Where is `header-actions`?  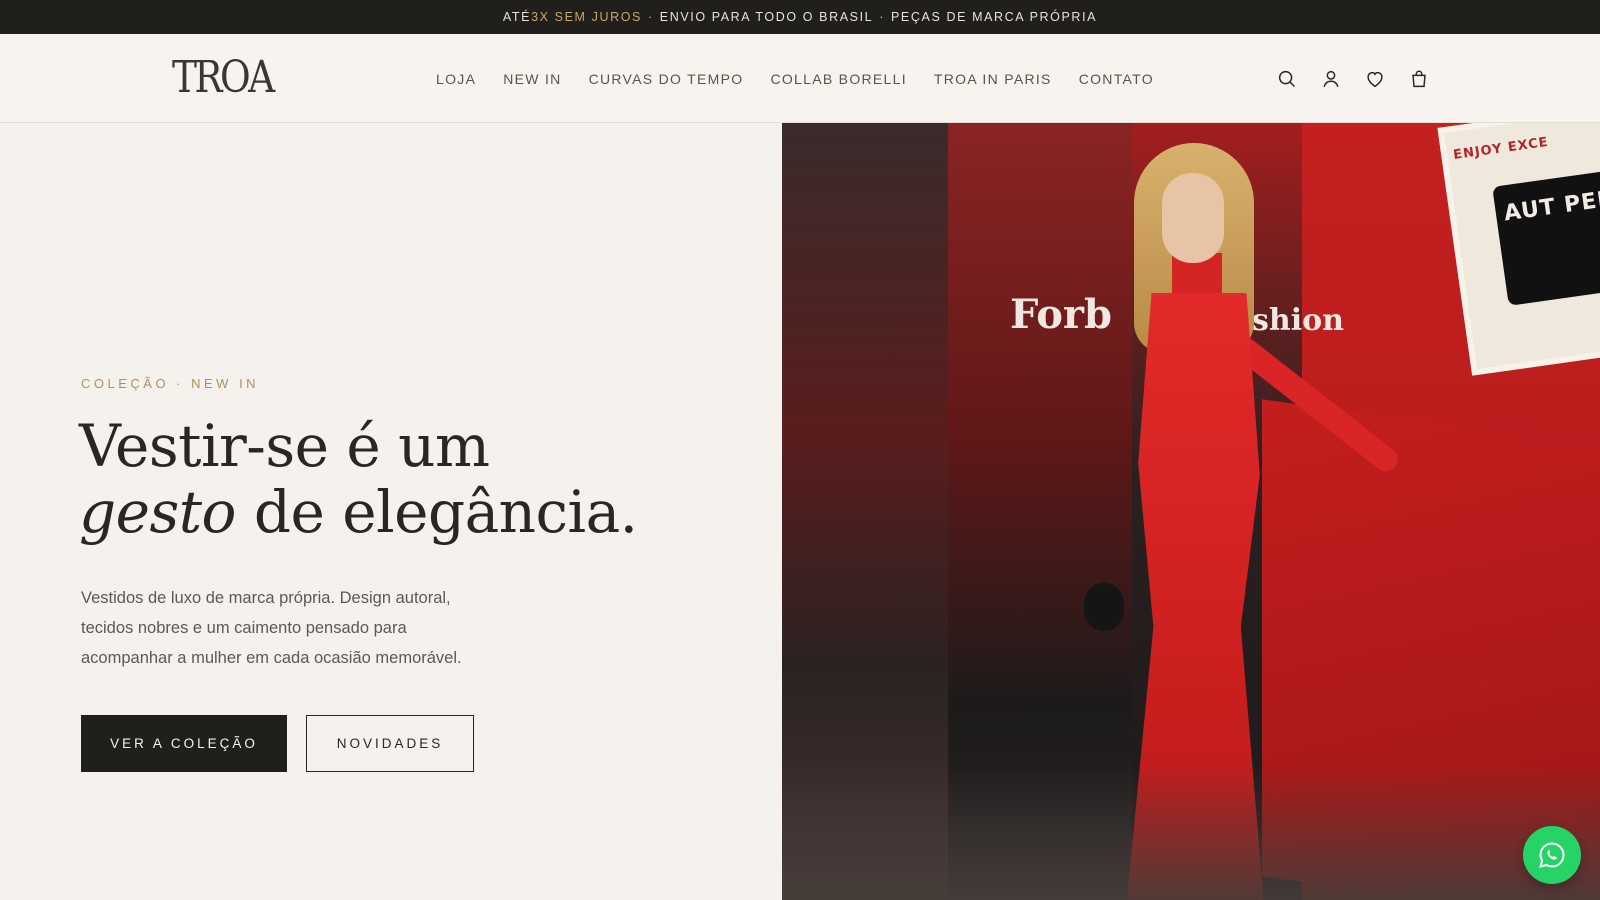
header-actions is located at coordinates (1353, 78).